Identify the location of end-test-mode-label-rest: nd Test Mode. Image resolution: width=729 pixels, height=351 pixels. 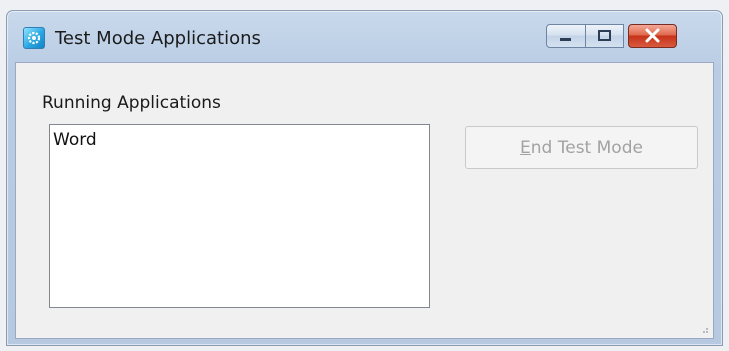
(586, 147).